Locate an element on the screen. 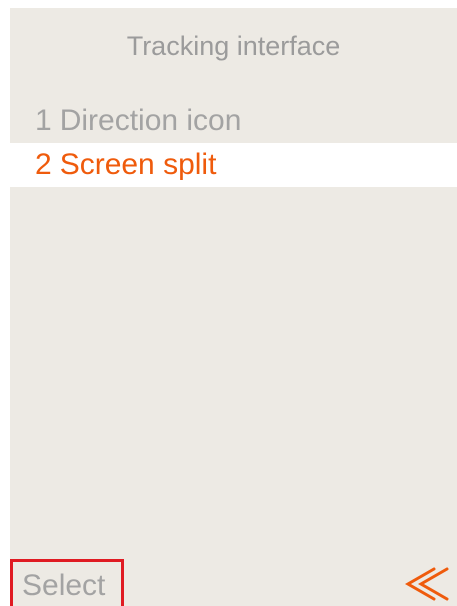 Image resolution: width=457 pixels, height=606 pixels. menu-item-label: Screen split is located at coordinates (138, 164).